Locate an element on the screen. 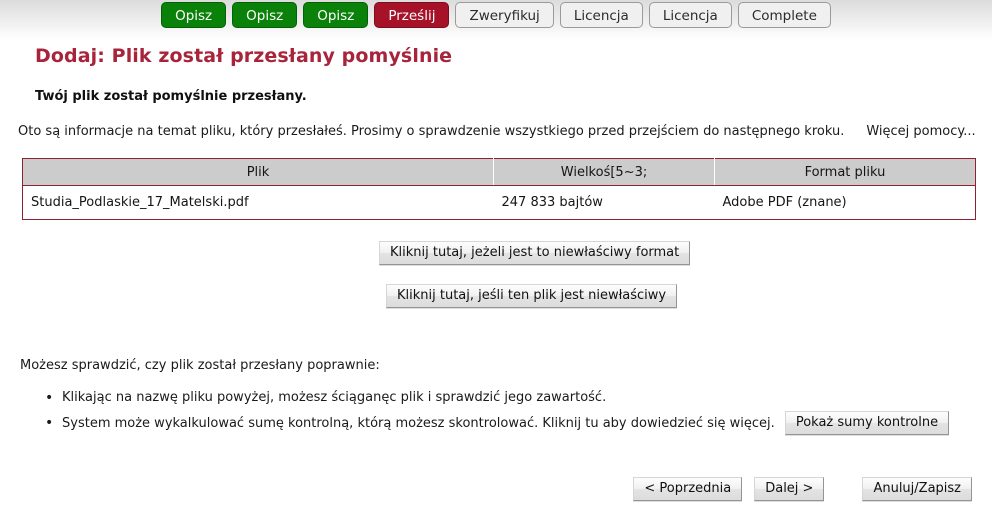  previous-button: < Poprzednia is located at coordinates (688, 489).